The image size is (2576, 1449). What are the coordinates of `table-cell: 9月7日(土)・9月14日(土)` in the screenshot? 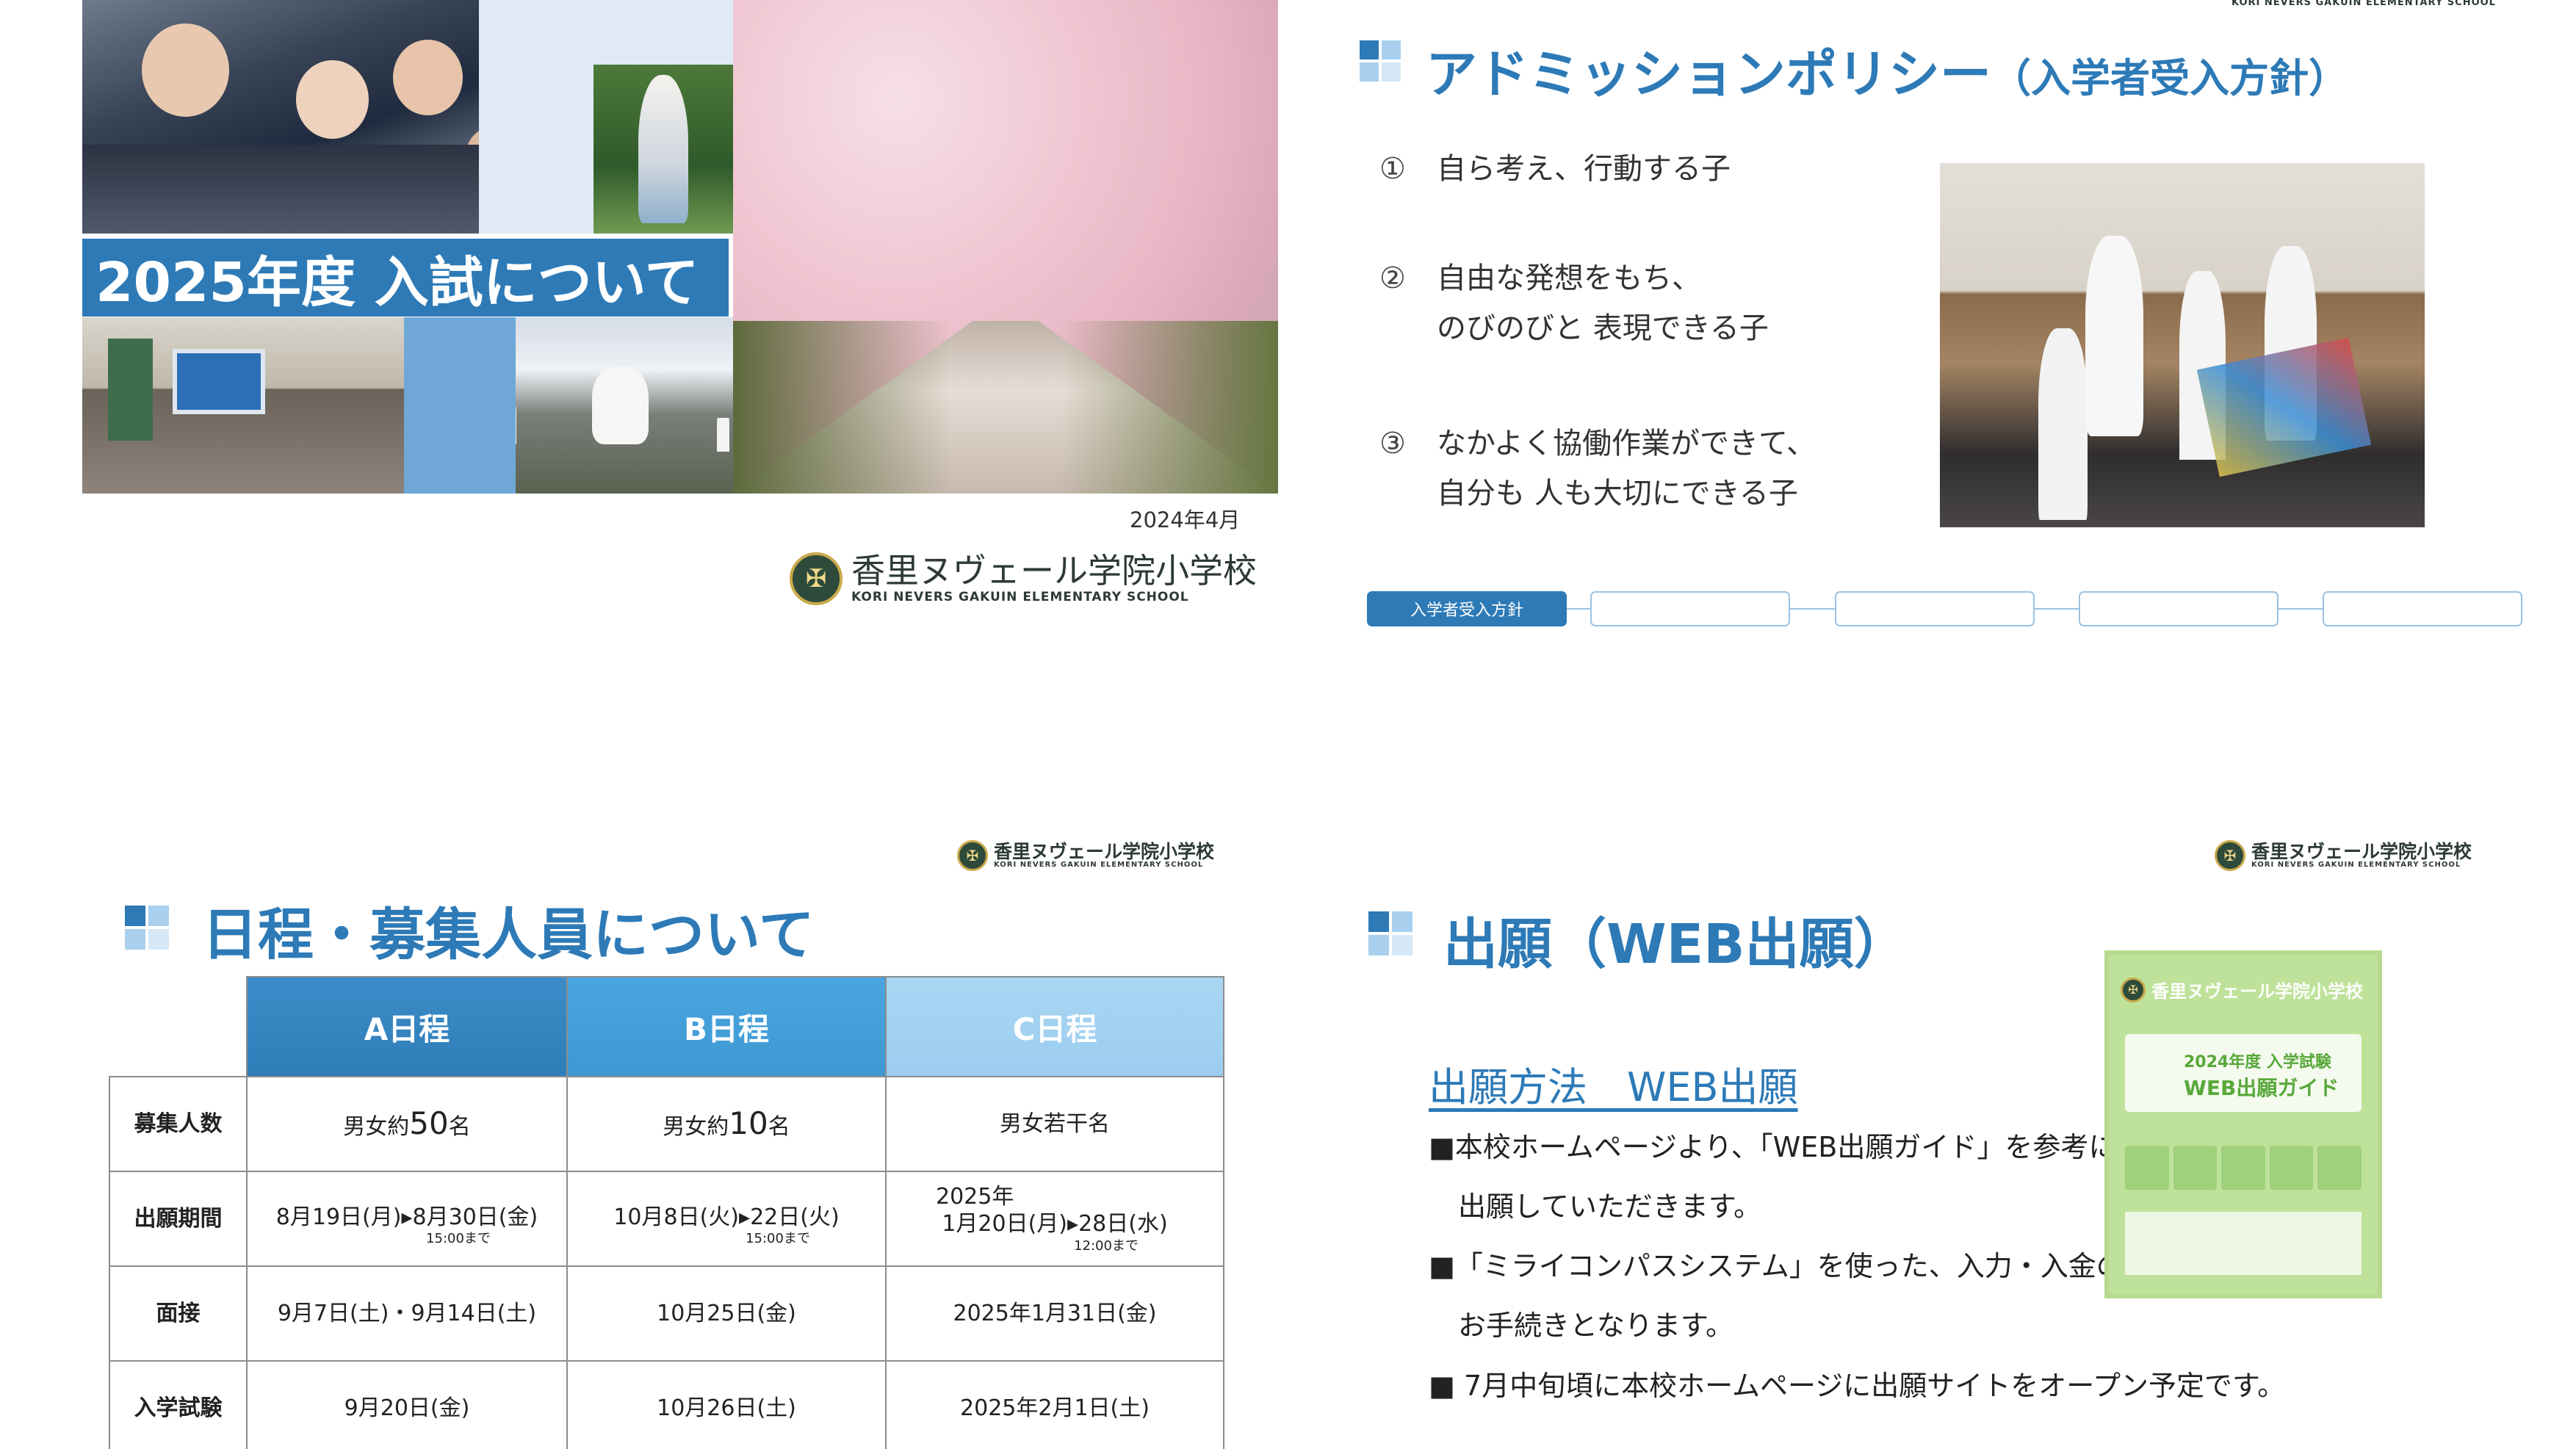 It's located at (407, 1313).